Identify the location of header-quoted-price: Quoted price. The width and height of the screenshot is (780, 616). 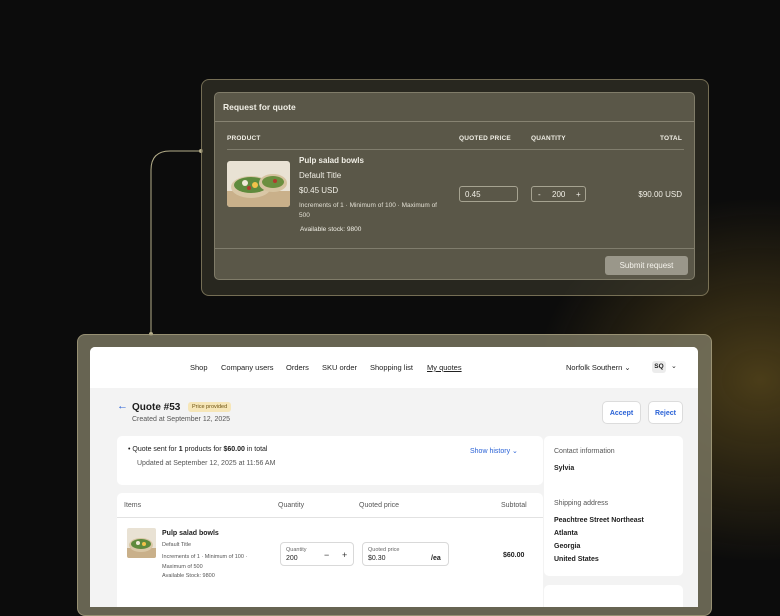
(379, 505).